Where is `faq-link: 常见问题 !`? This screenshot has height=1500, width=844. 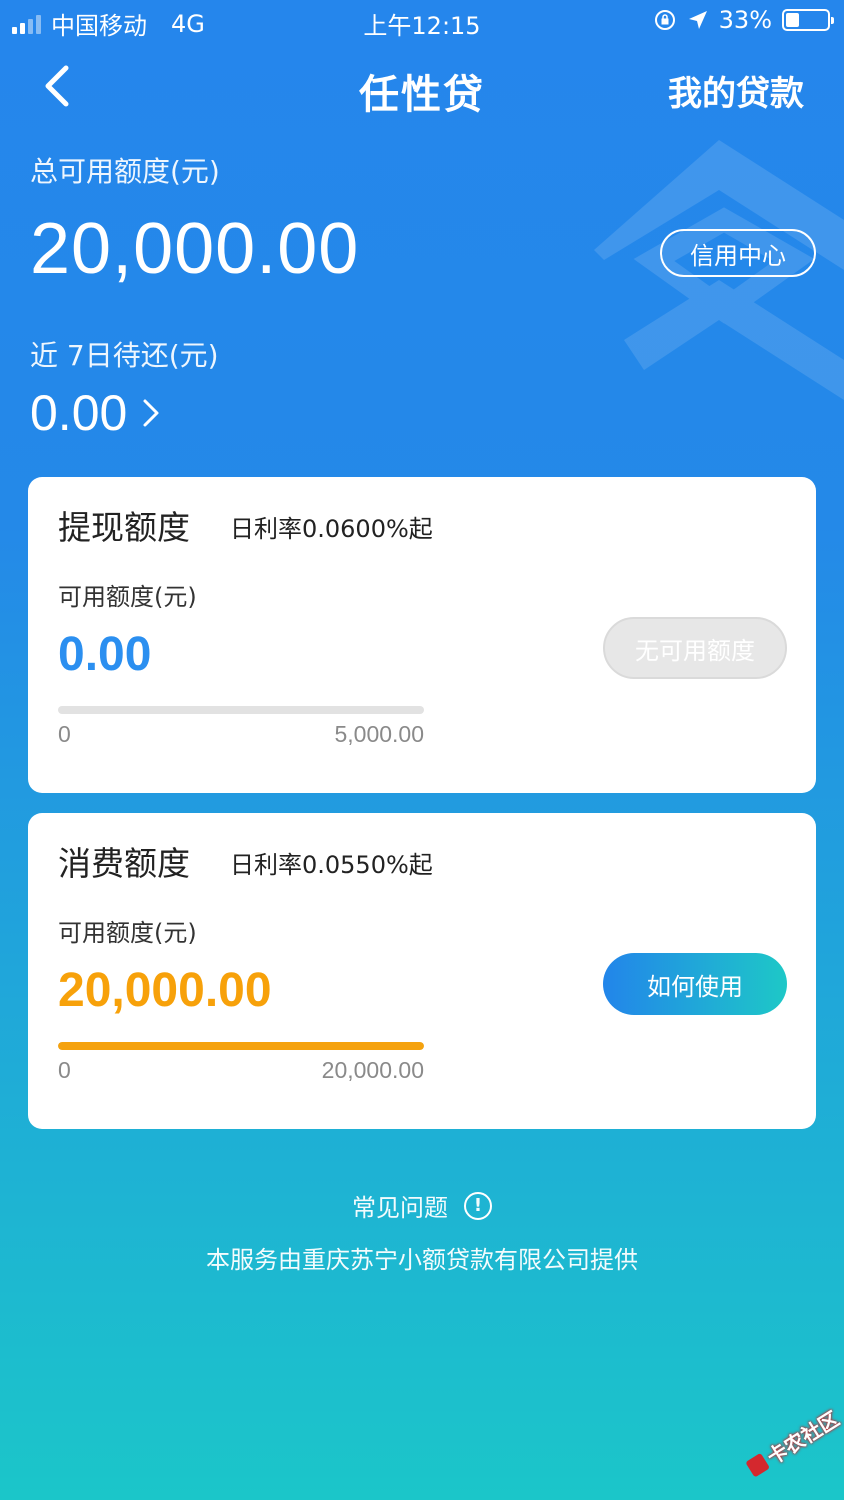 faq-link: 常见问题 ! is located at coordinates (422, 1205).